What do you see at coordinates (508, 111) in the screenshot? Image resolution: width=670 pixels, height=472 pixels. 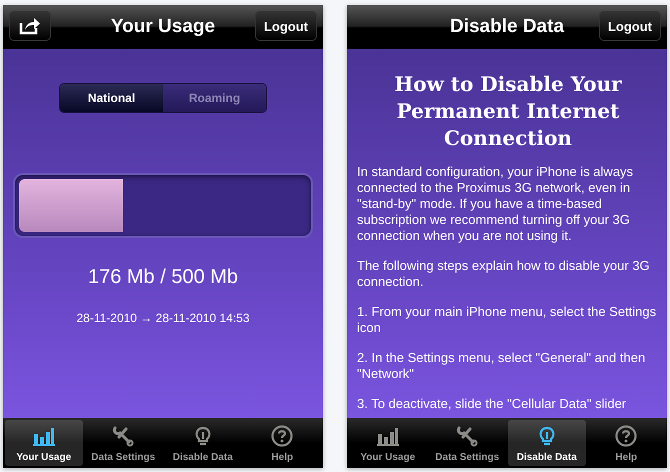 I see `article-heading: How to Disable Your Permanent Internet Connection` at bounding box center [508, 111].